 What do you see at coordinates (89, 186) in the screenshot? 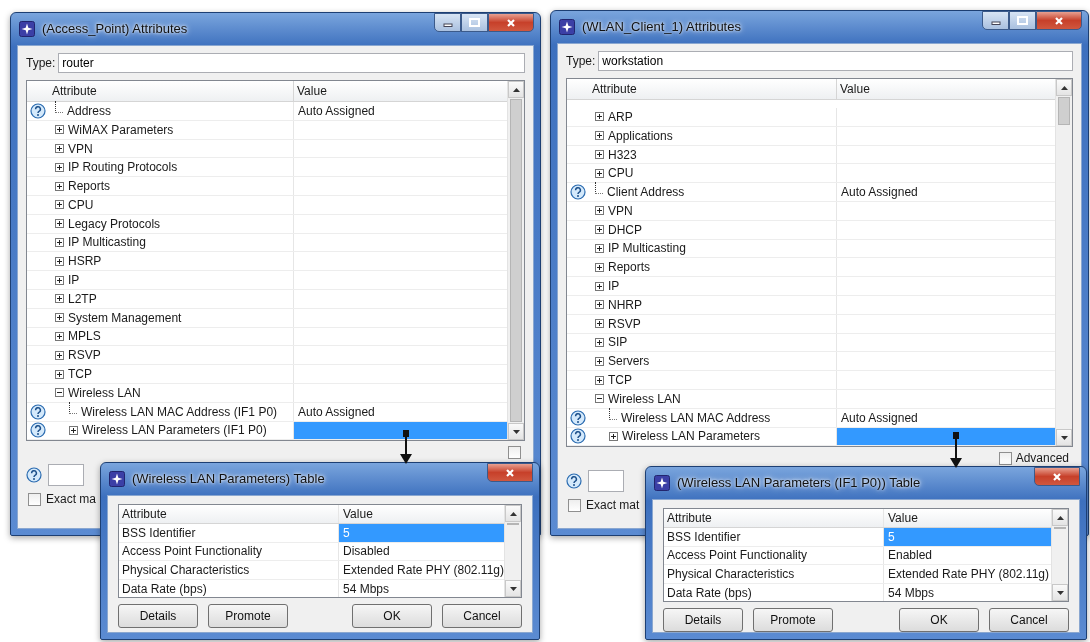
I see `attribute-name: Reports` at bounding box center [89, 186].